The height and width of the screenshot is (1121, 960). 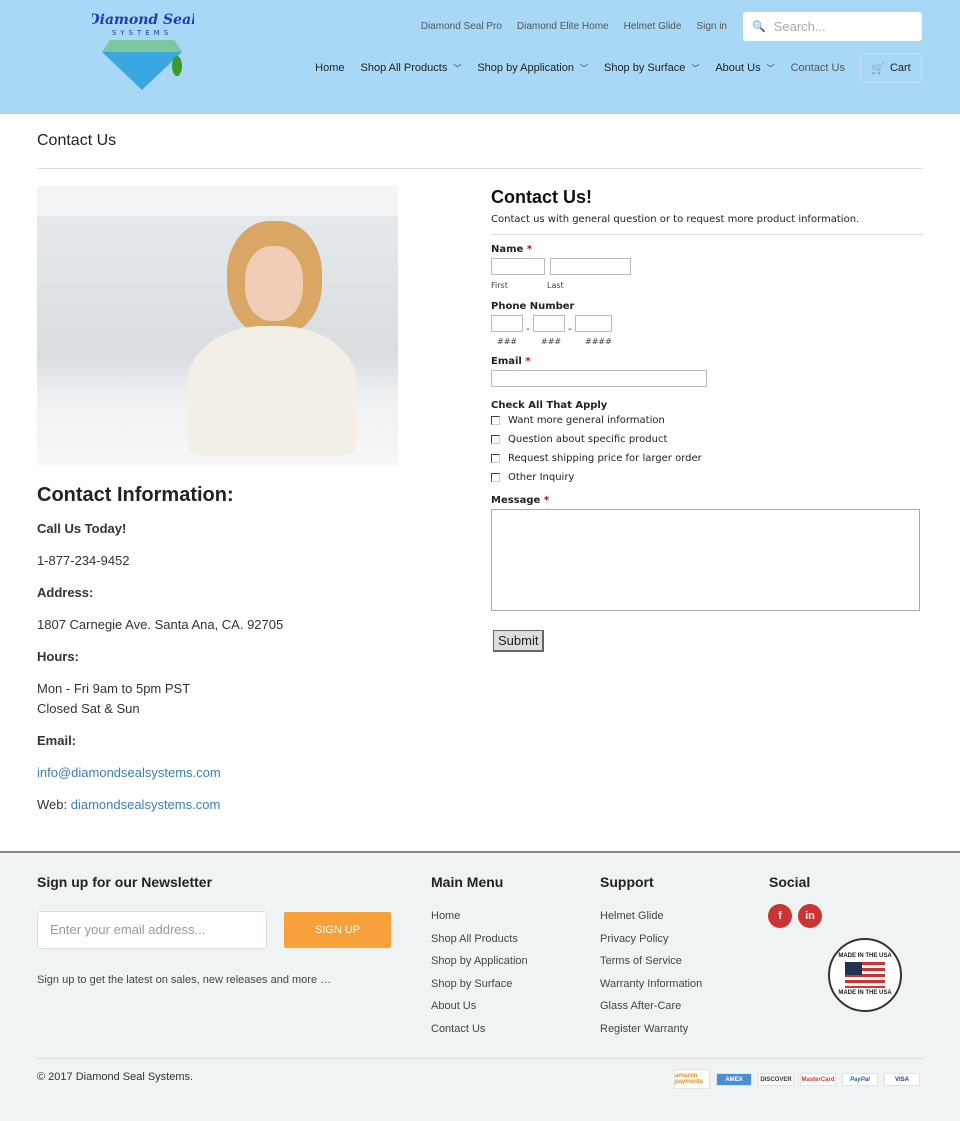 What do you see at coordinates (518, 266) in the screenshot?
I see `first-name-input` at bounding box center [518, 266].